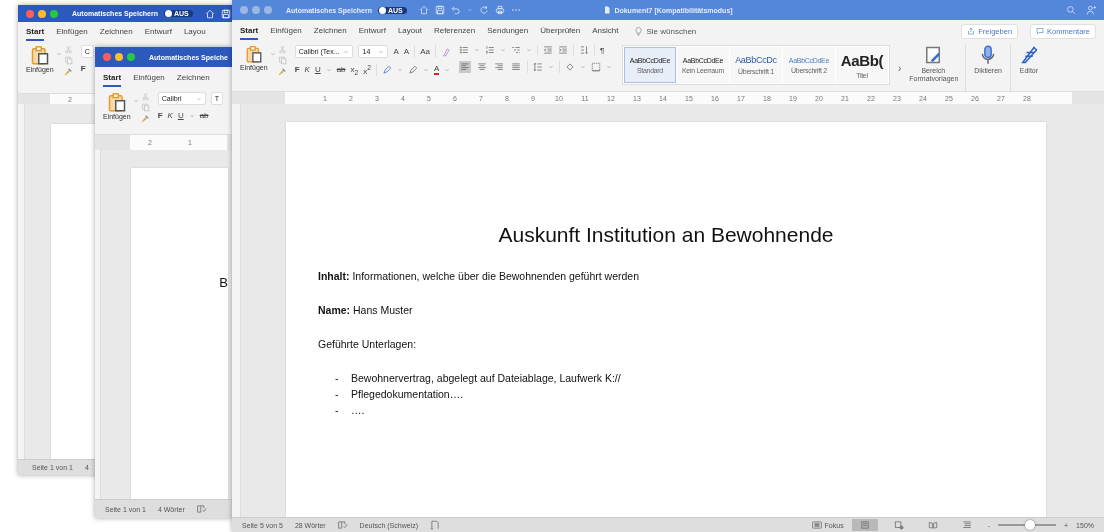 The width and height of the screenshot is (1104, 532). Describe the element at coordinates (1029, 525) in the screenshot. I see `slider-thumb` at that location.